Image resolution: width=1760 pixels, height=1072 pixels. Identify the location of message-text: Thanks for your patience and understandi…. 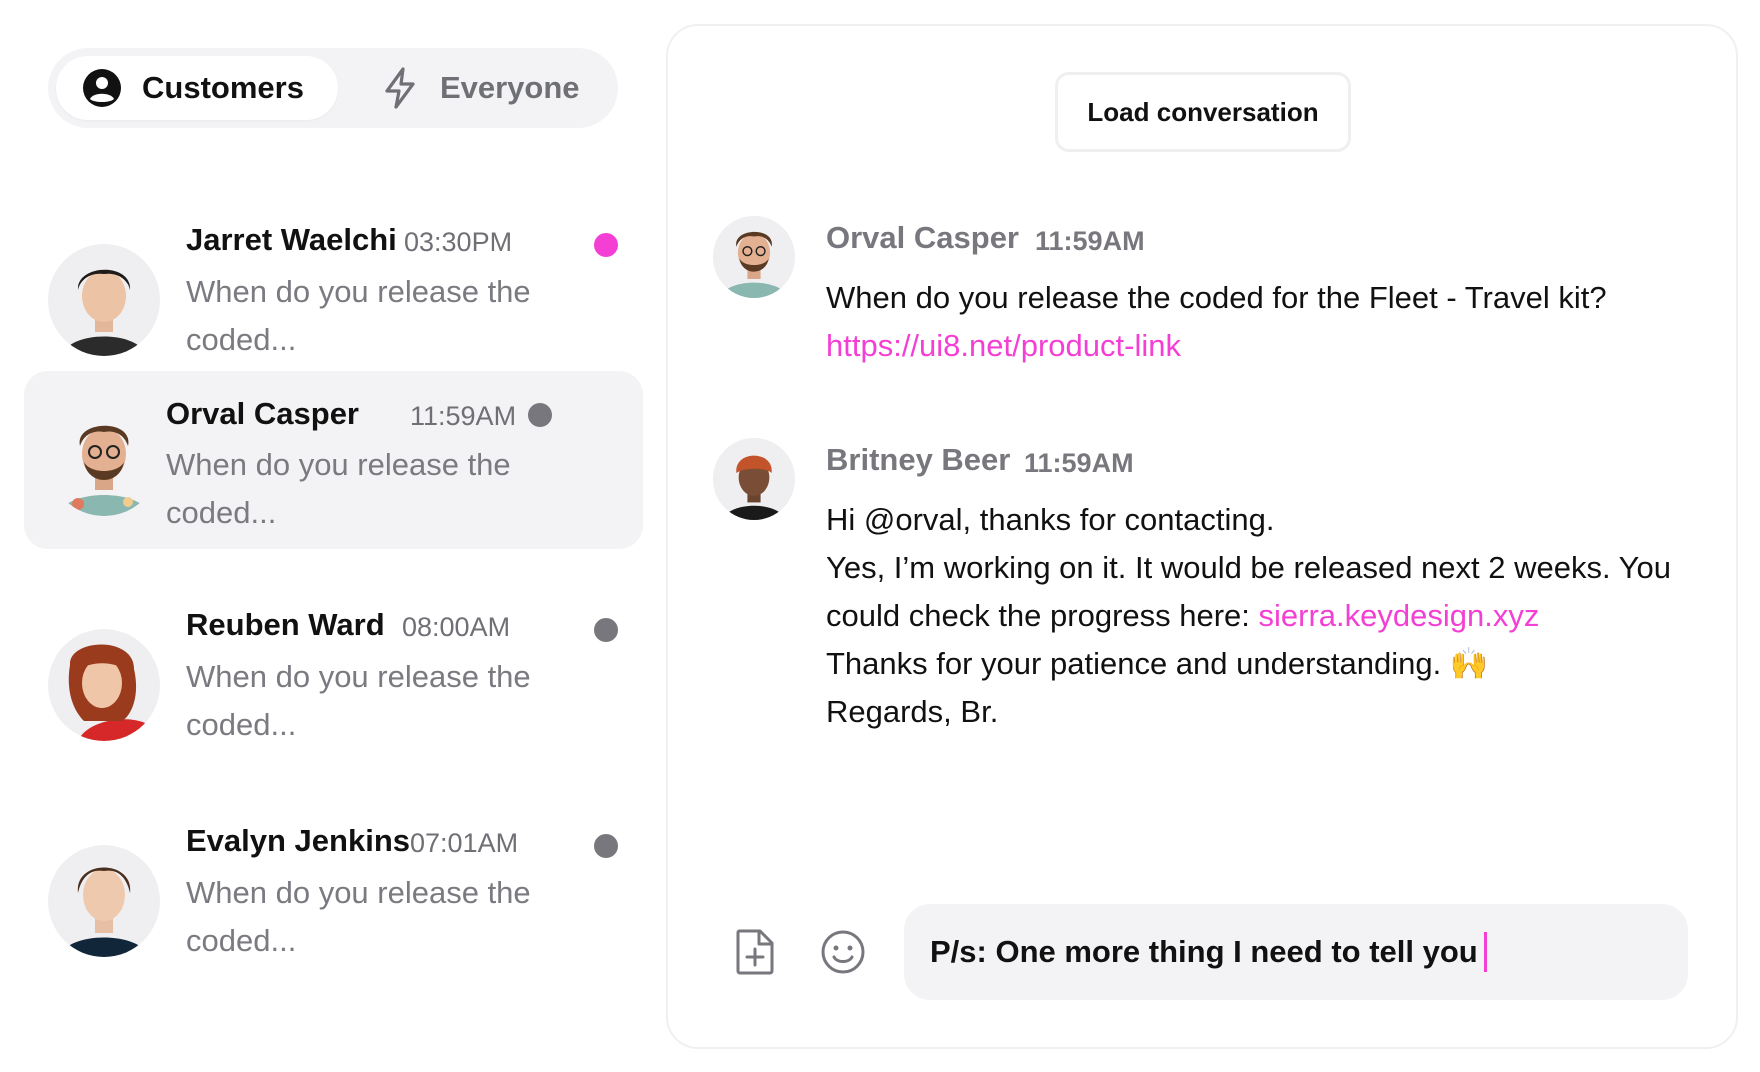
(1276, 664).